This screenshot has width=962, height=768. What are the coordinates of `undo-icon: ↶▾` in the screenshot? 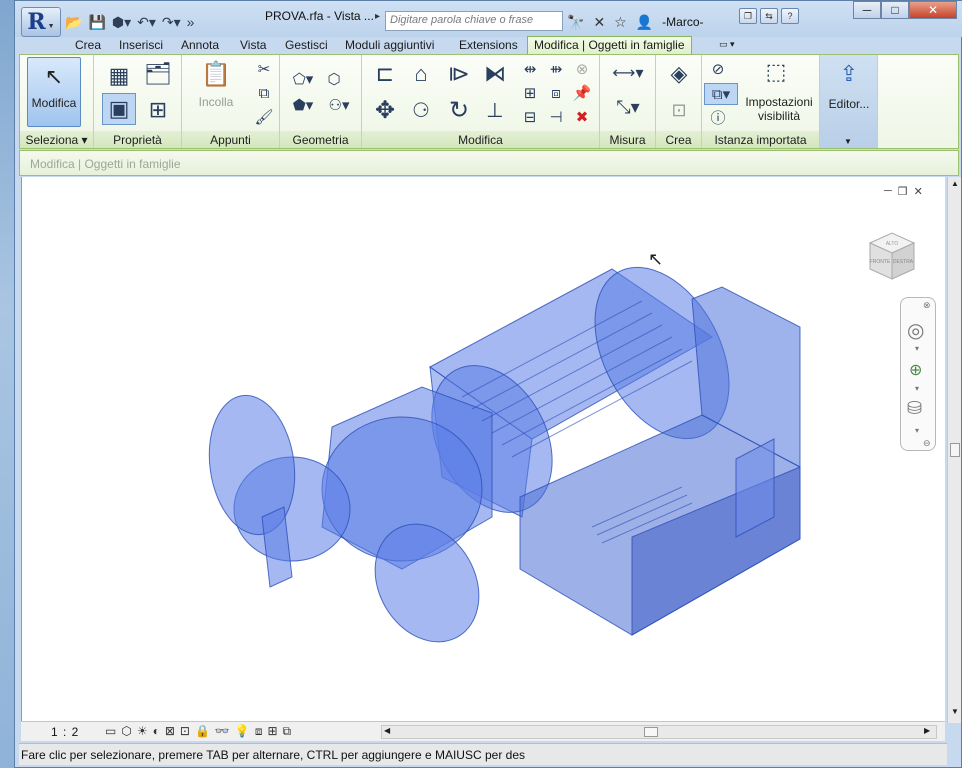 It's located at (146, 22).